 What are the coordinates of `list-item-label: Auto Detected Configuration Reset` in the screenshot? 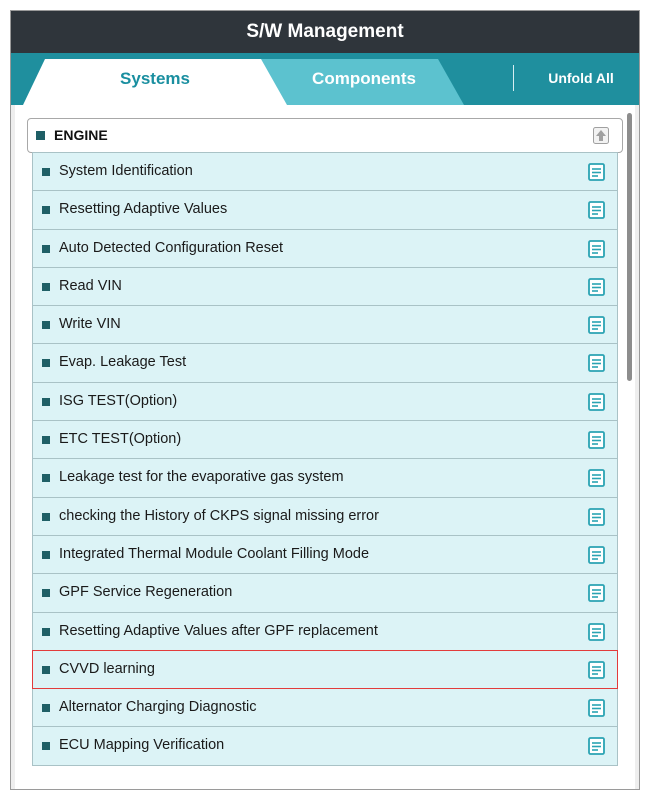 It's located at (171, 247).